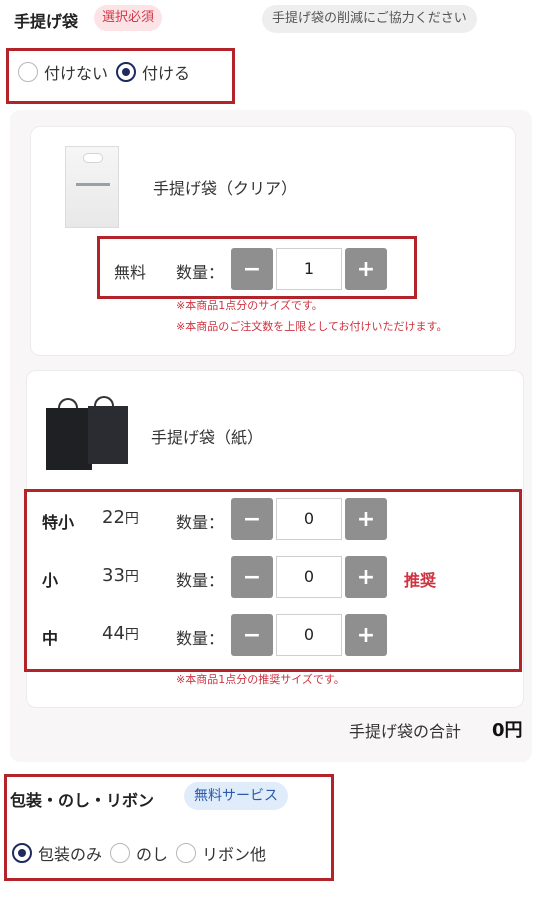 Image resolution: width=536 pixels, height=904 pixels. What do you see at coordinates (70, 854) in the screenshot?
I see `radio-label: 包装のみ` at bounding box center [70, 854].